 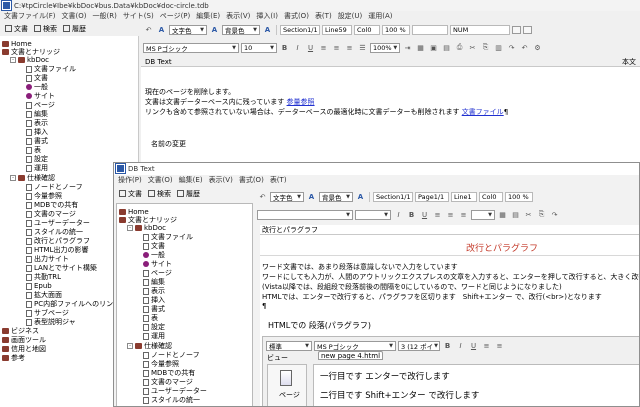 I want to click on tree-item: 書式, so click(x=154, y=309).